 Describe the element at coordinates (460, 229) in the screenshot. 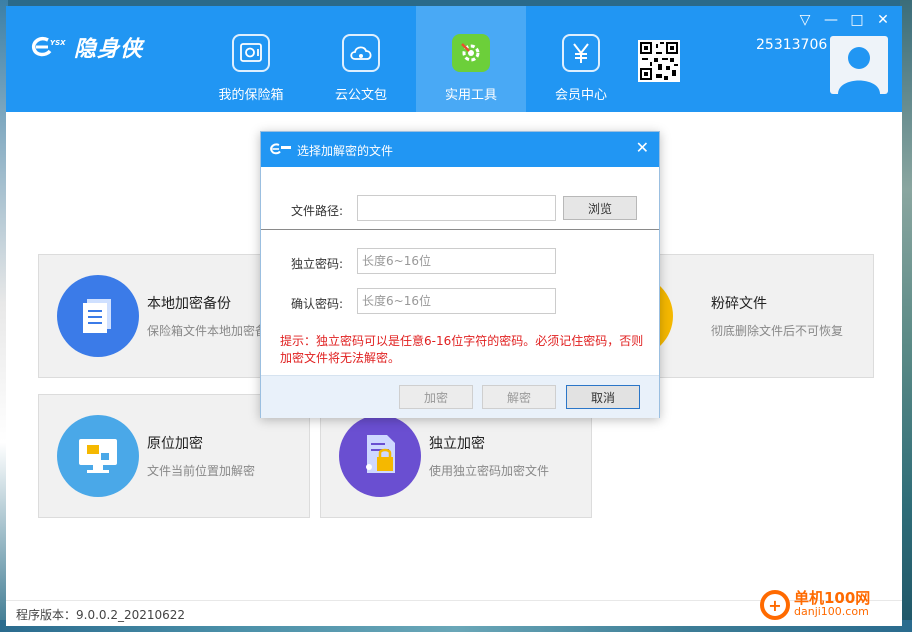

I see `divider` at that location.